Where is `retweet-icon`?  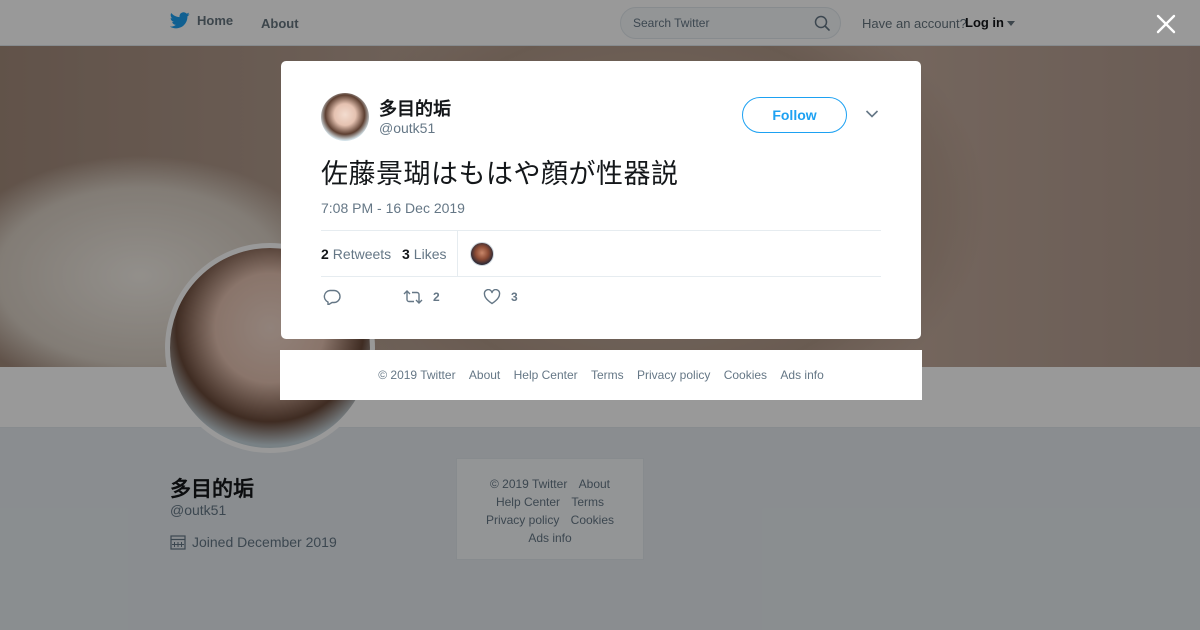 retweet-icon is located at coordinates (413, 297).